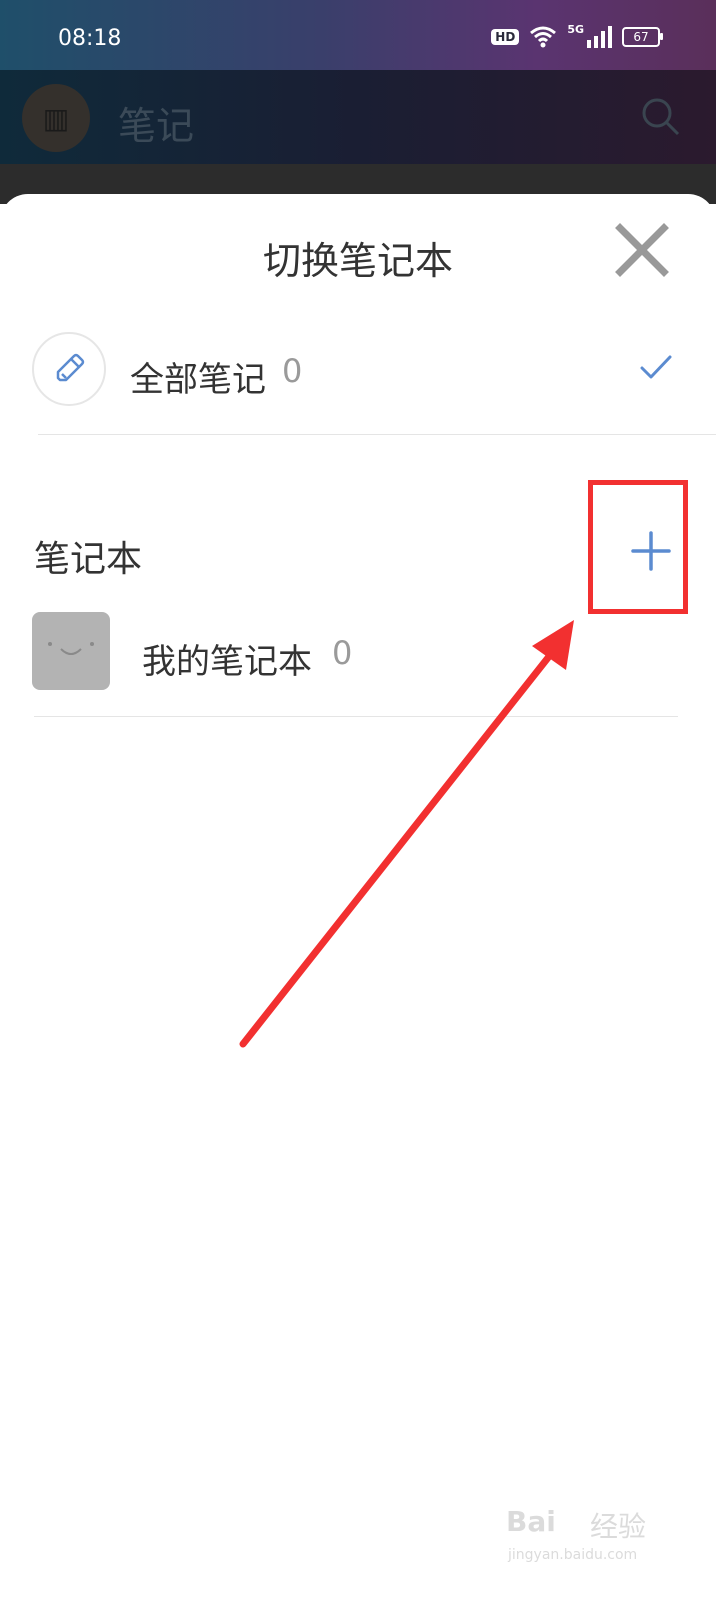  Describe the element at coordinates (292, 371) in the screenshot. I see `all-notes-count: 0` at that location.